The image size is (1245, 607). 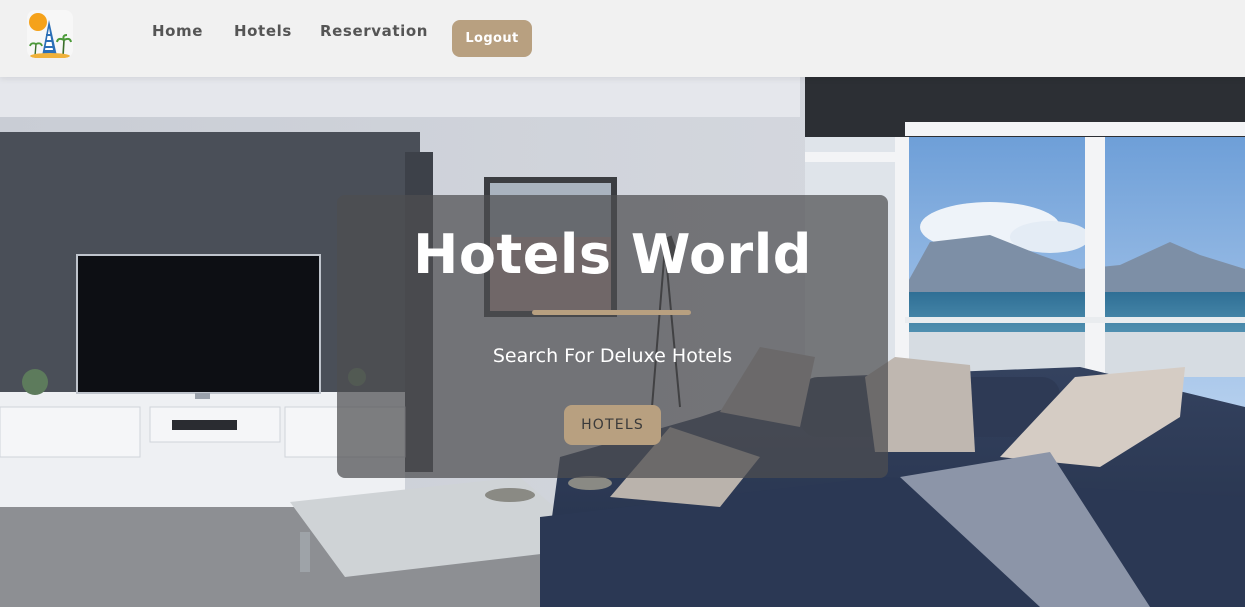 What do you see at coordinates (177, 32) in the screenshot?
I see `nav-link-home: Home` at bounding box center [177, 32].